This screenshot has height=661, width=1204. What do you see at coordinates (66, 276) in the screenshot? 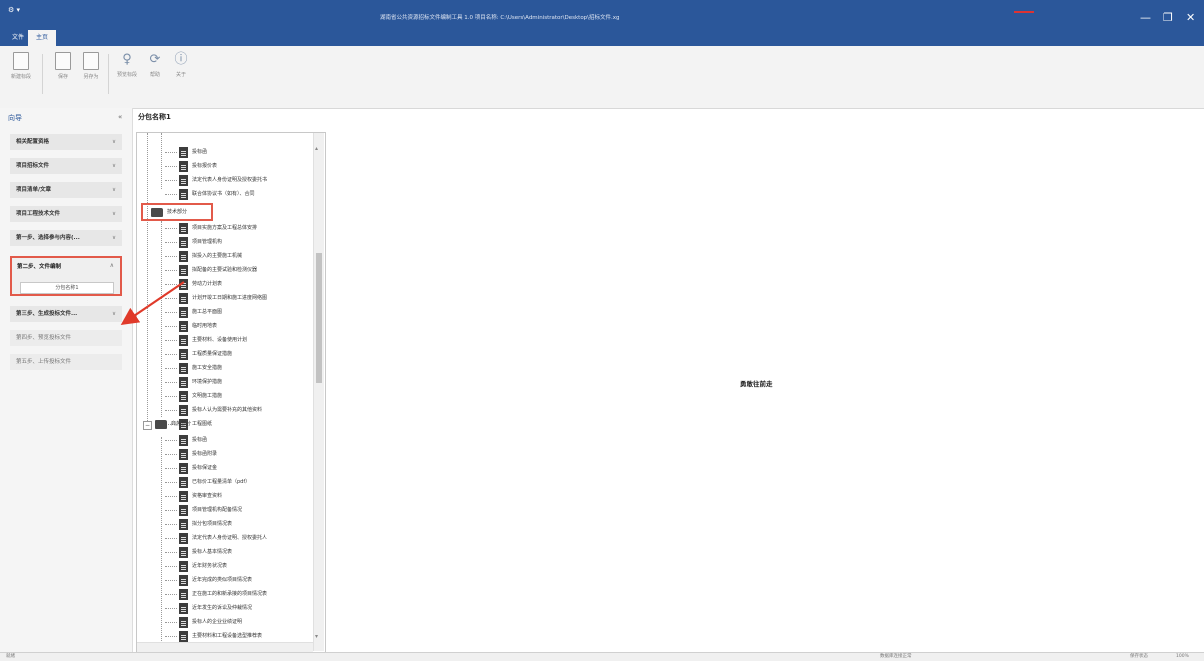
I see `nav-item-step2-expanded: 第二步、文件编制 ∧ 分包名称1` at bounding box center [66, 276].